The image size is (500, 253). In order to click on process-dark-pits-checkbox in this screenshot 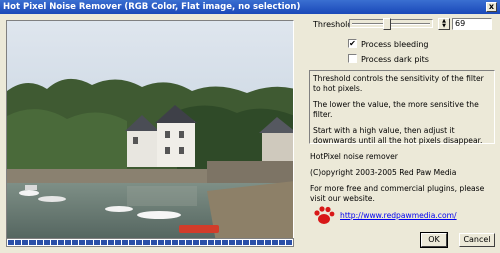, I will do `click(352, 58)`.